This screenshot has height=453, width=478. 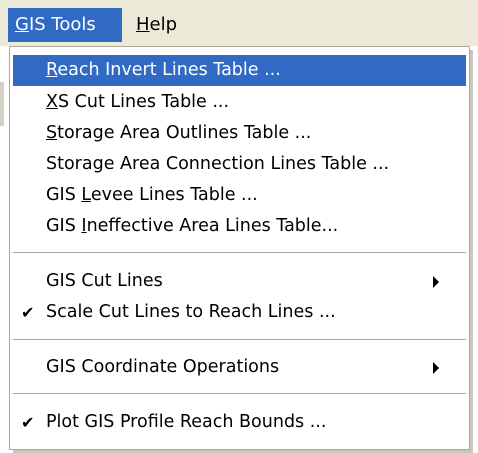 What do you see at coordinates (239, 23) in the screenshot?
I see `menu-bar: GIS Tools Help` at bounding box center [239, 23].